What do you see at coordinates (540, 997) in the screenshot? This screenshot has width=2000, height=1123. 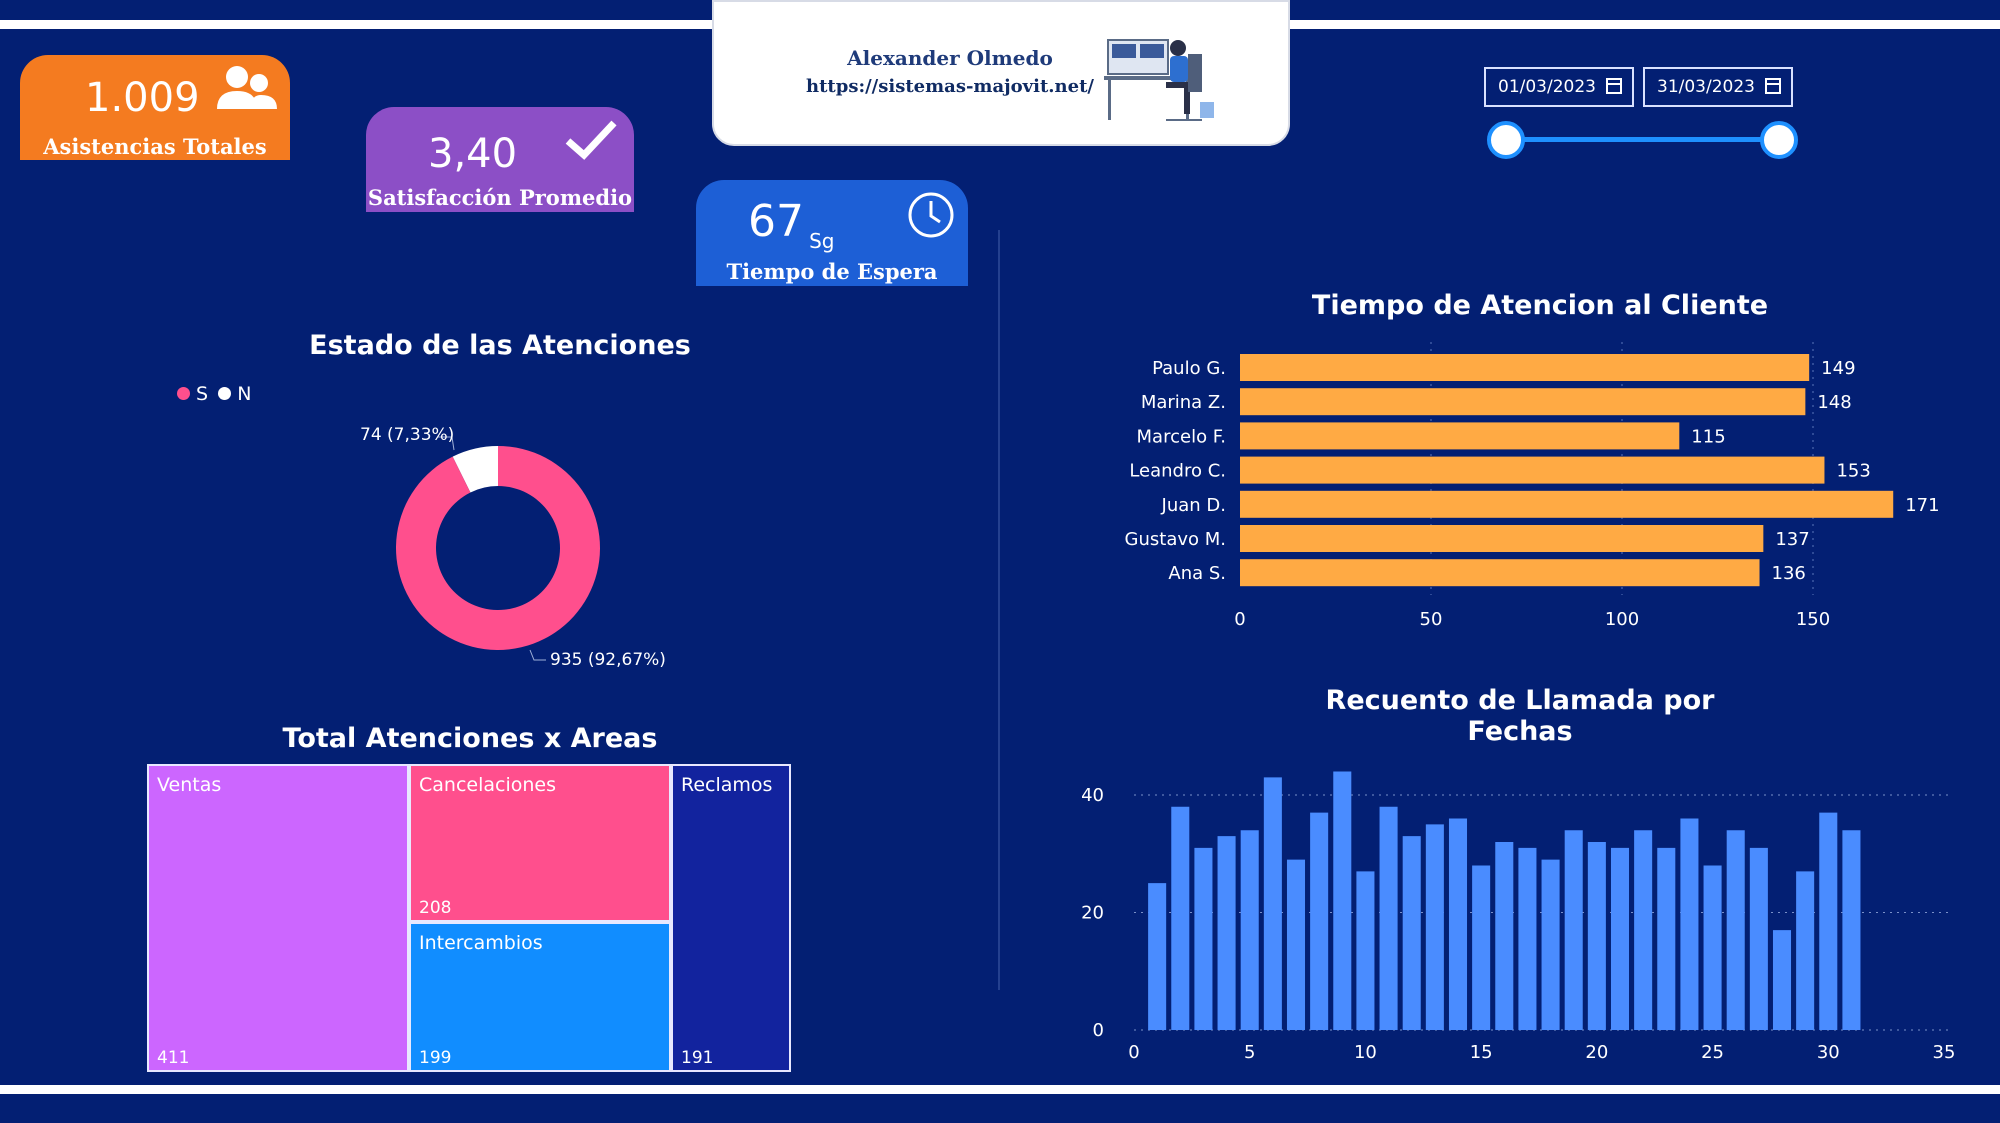 I see `treemap-cell-intercambios: Intercambios 199` at bounding box center [540, 997].